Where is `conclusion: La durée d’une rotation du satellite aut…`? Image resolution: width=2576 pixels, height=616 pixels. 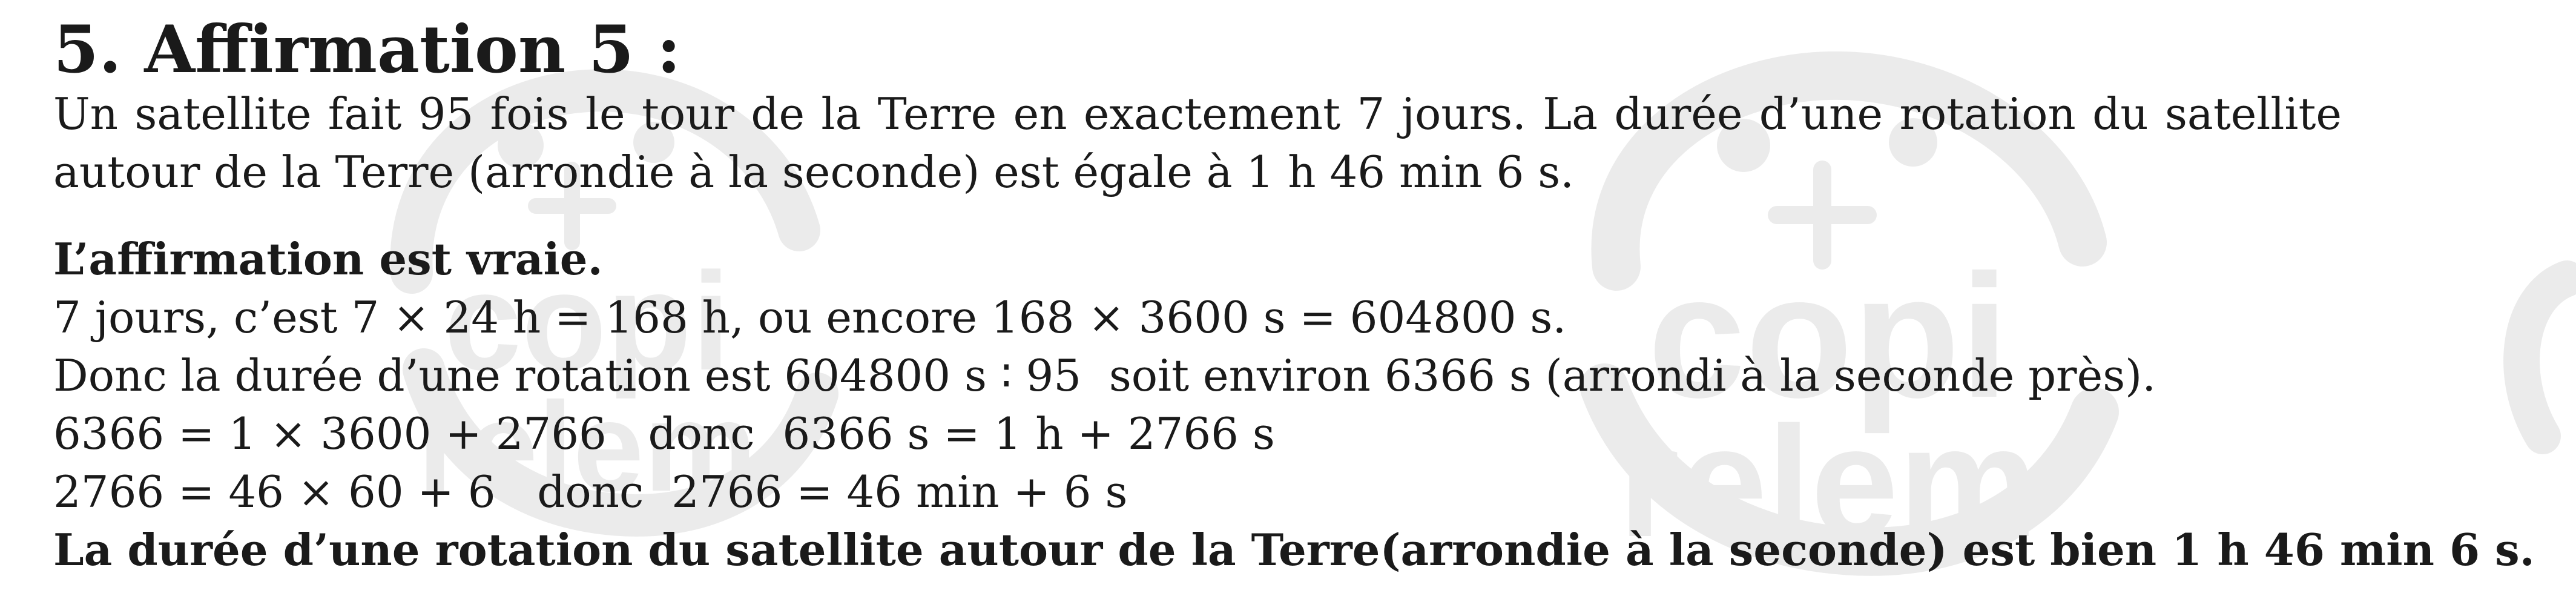
conclusion: La durée d’une rotation du satellite aut… is located at coordinates (1294, 549).